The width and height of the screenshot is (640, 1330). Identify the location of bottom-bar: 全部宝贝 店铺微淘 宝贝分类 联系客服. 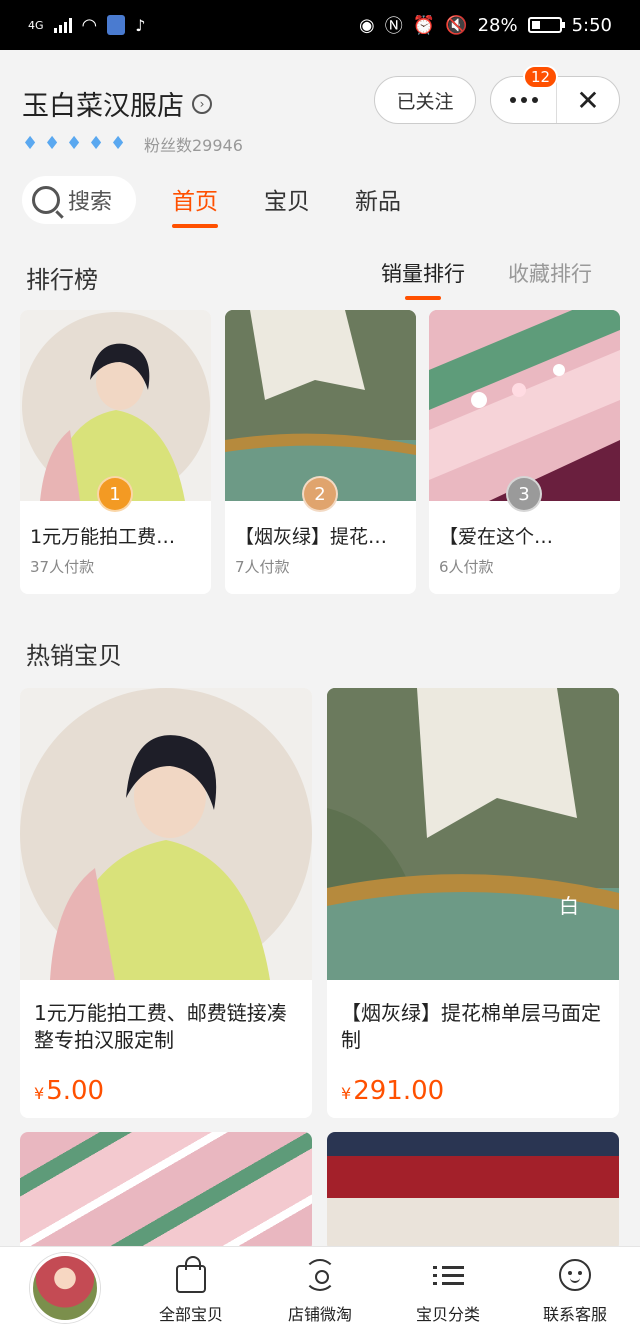
(320, 1288).